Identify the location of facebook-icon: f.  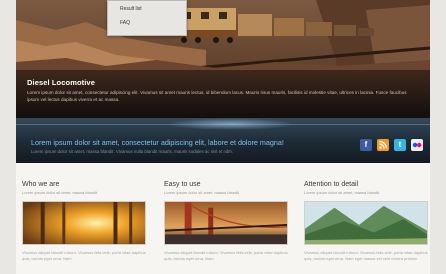
(366, 145).